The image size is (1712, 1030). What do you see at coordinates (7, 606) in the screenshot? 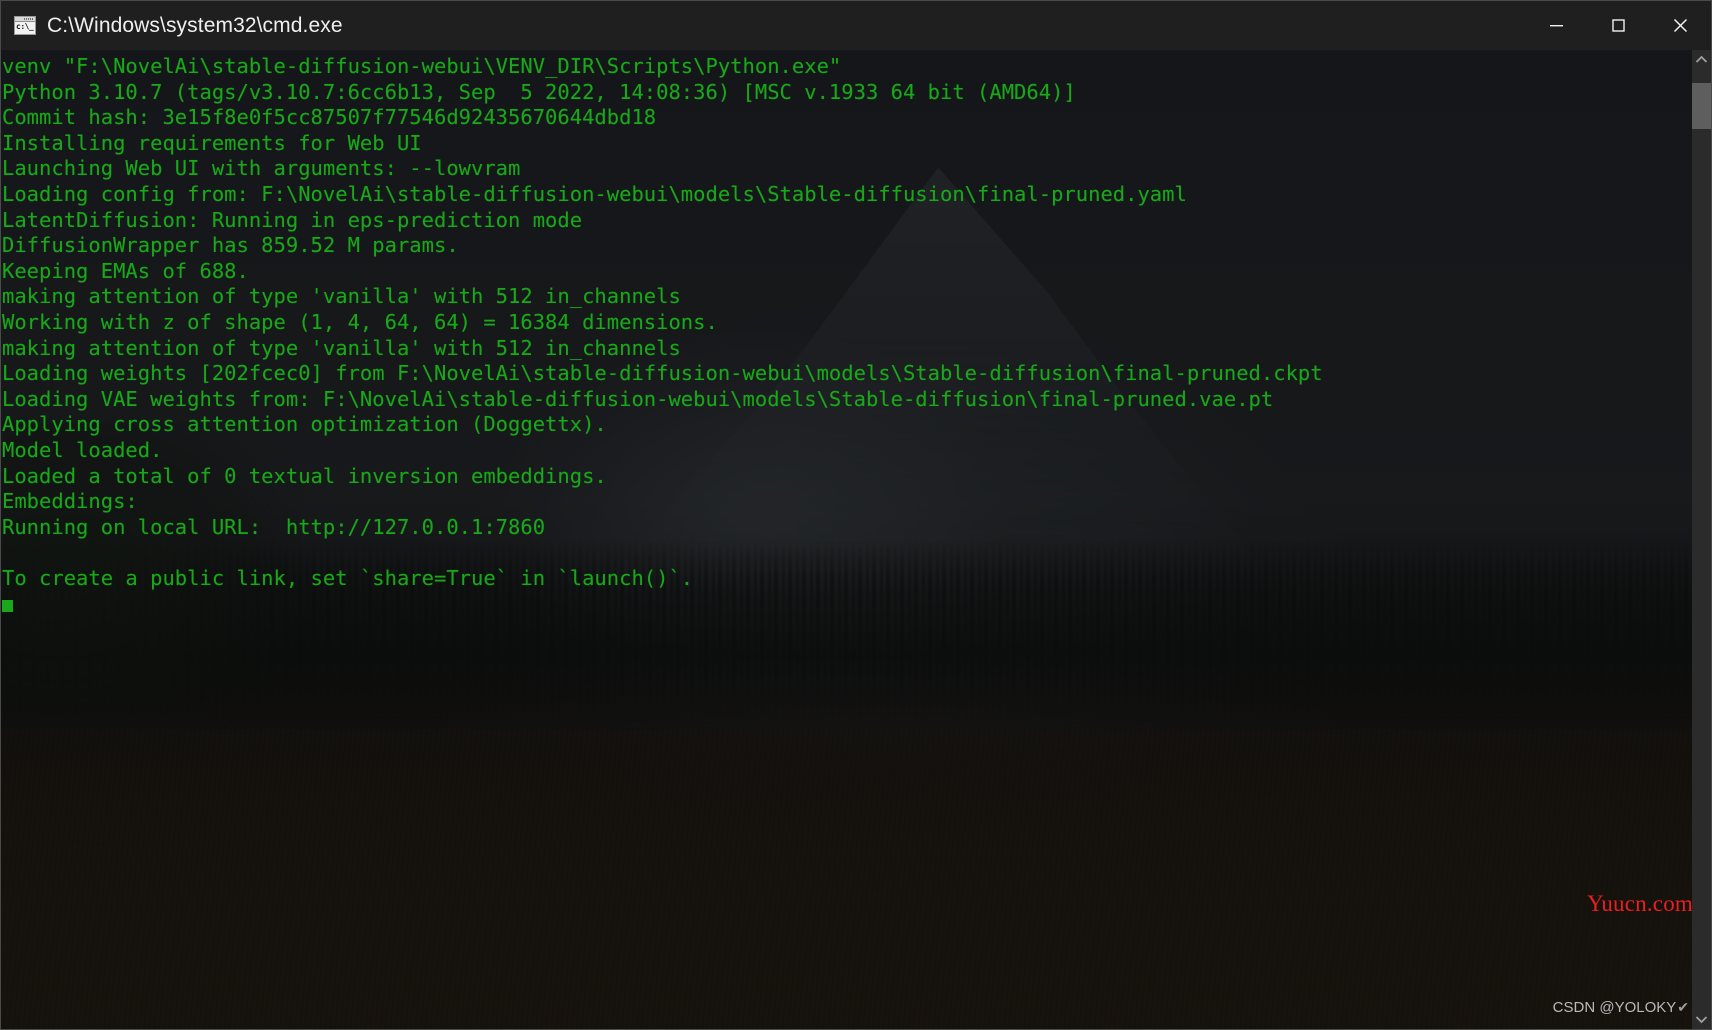
I see `block-cursor` at bounding box center [7, 606].